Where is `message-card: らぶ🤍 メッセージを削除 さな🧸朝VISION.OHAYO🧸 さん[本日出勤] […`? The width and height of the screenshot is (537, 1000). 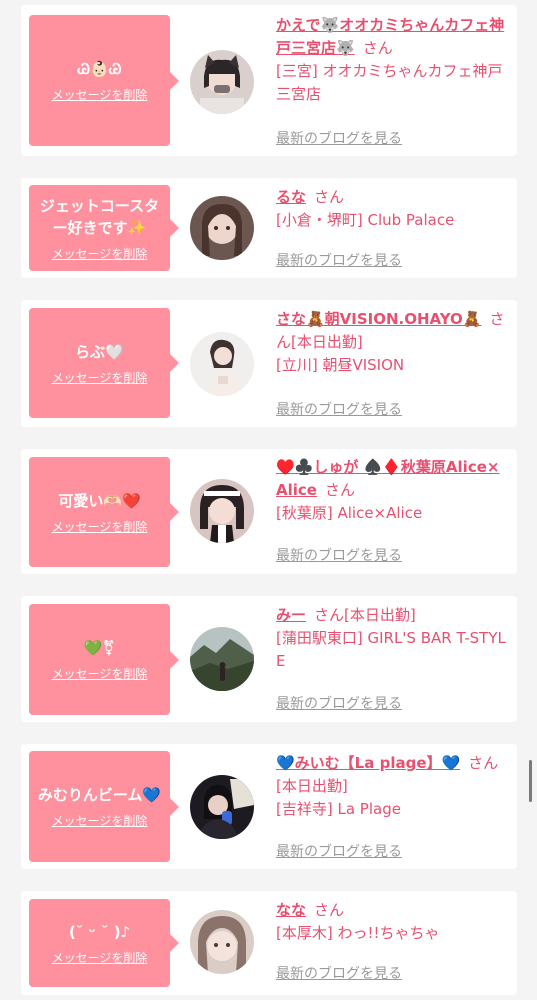
message-card: らぶ🤍 メッセージを削除 さな🧸朝VISION.OHAYO🧸 さん[本日出勤] [… is located at coordinates (269, 363).